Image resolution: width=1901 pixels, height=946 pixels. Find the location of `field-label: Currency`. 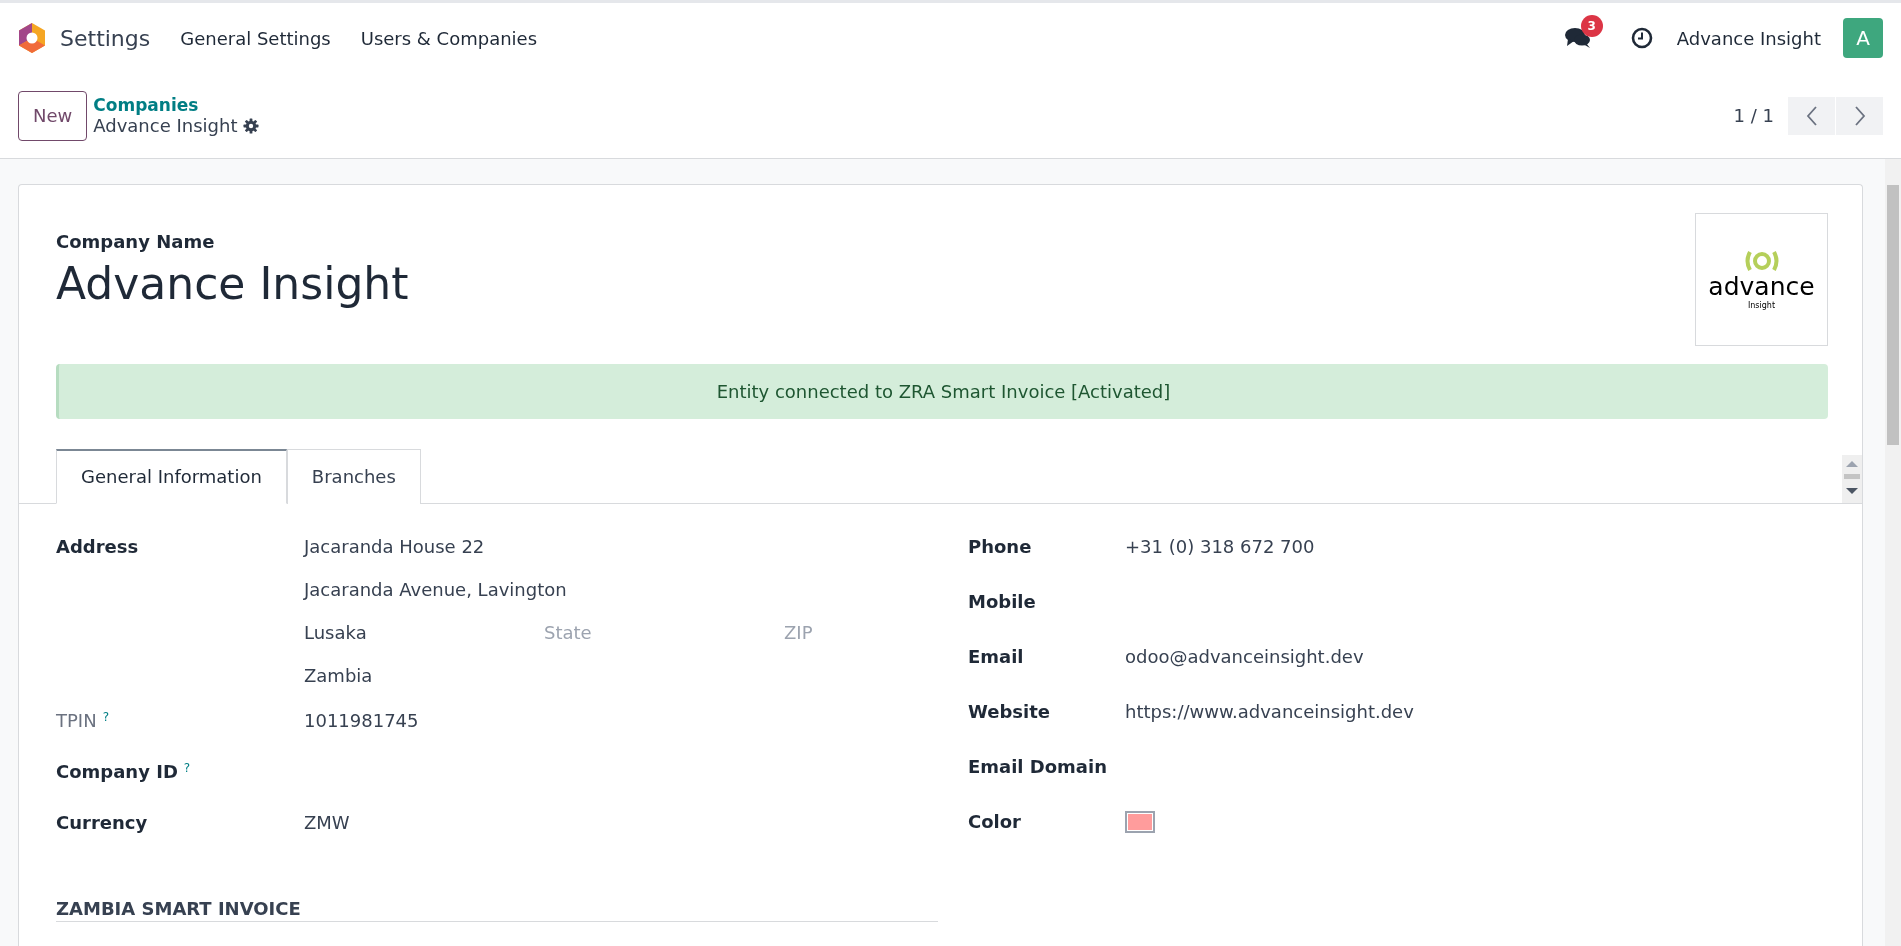

field-label: Currency is located at coordinates (102, 822).